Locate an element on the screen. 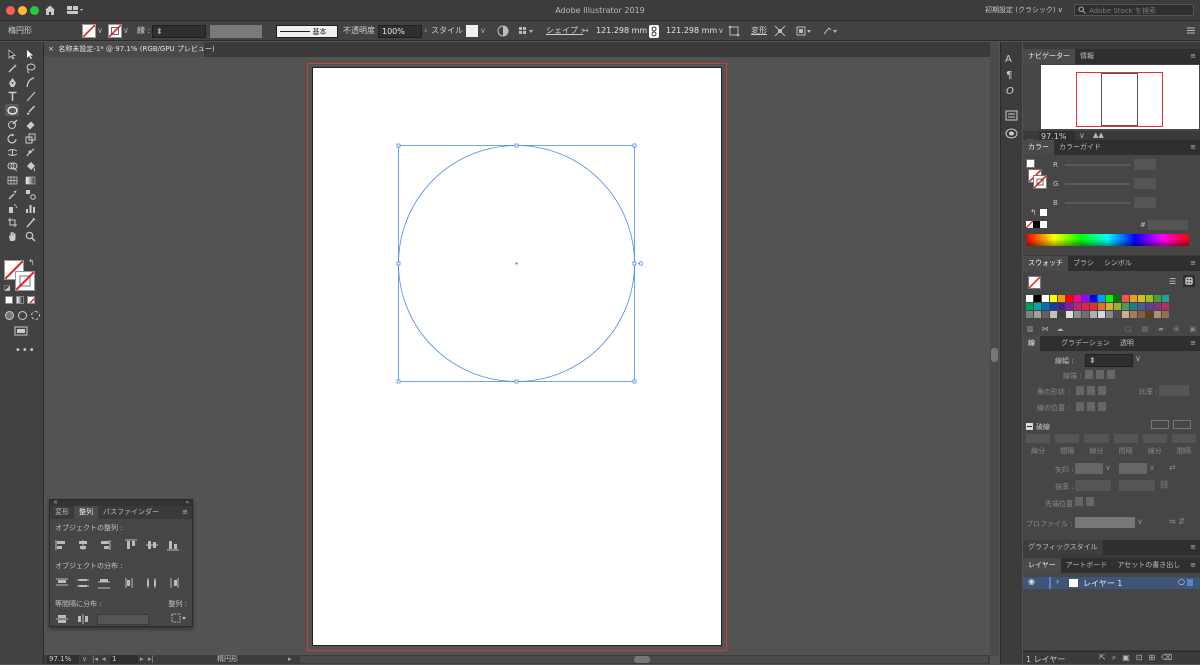  align-bottom-icon is located at coordinates (173, 545).